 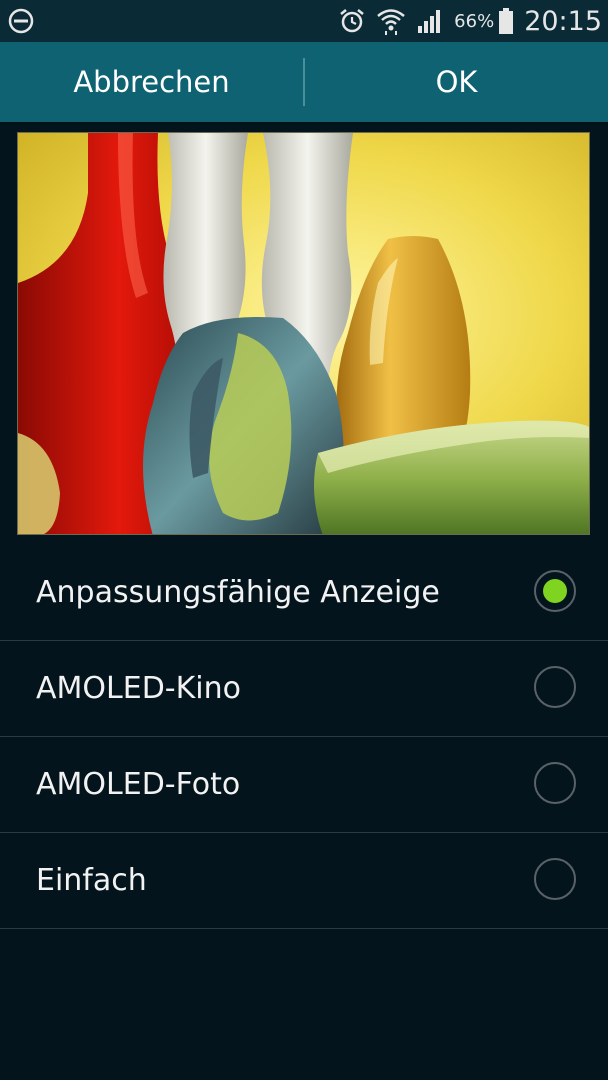 What do you see at coordinates (304, 689) in the screenshot?
I see `option-amoled-cinema: AMOLED-Kino` at bounding box center [304, 689].